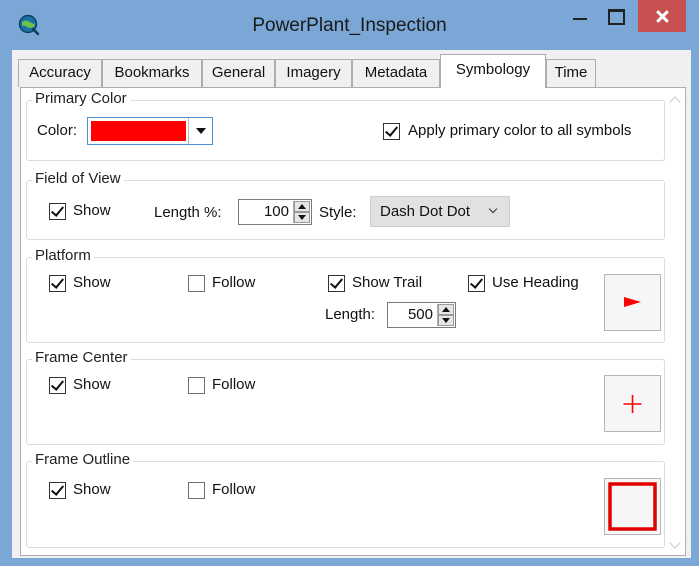 The height and width of the screenshot is (566, 699). I want to click on tab-general: General, so click(238, 73).